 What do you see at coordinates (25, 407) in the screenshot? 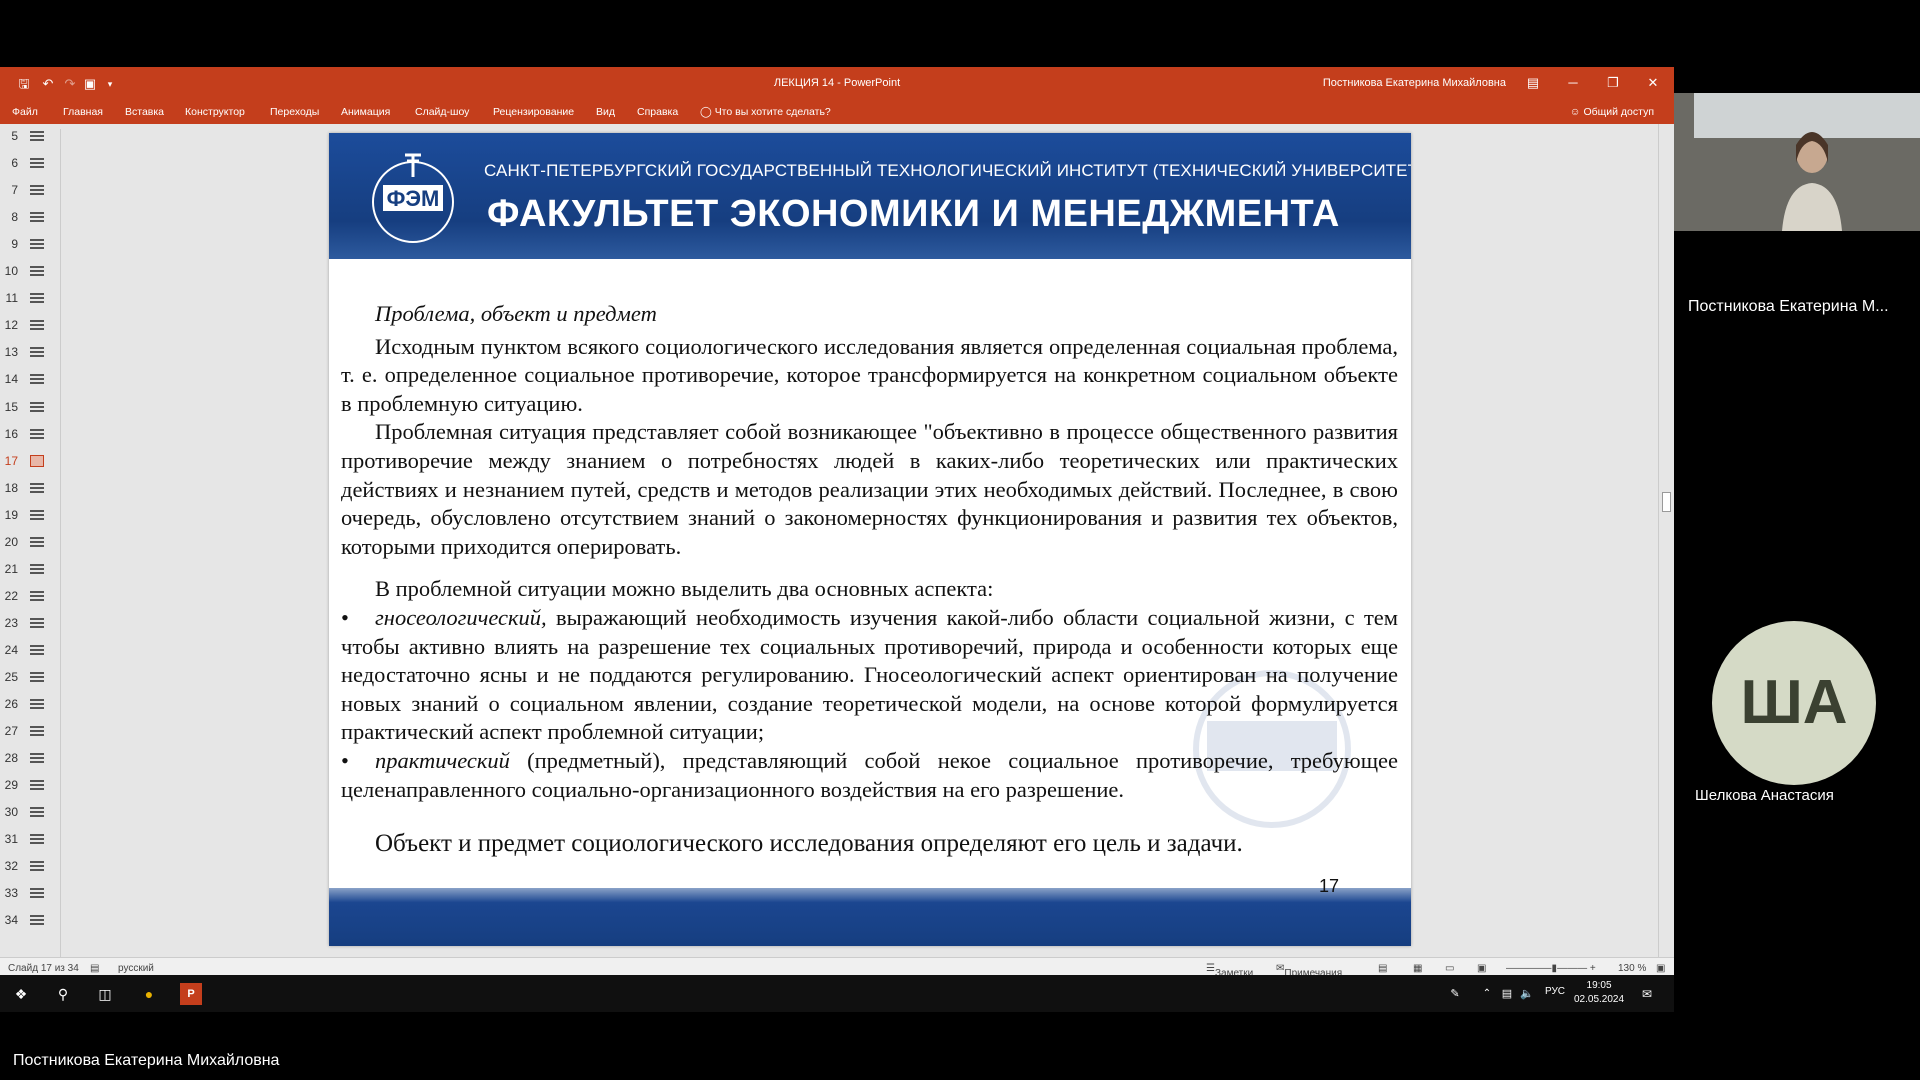
I see `slide-thumbnail-15: 15` at bounding box center [25, 407].